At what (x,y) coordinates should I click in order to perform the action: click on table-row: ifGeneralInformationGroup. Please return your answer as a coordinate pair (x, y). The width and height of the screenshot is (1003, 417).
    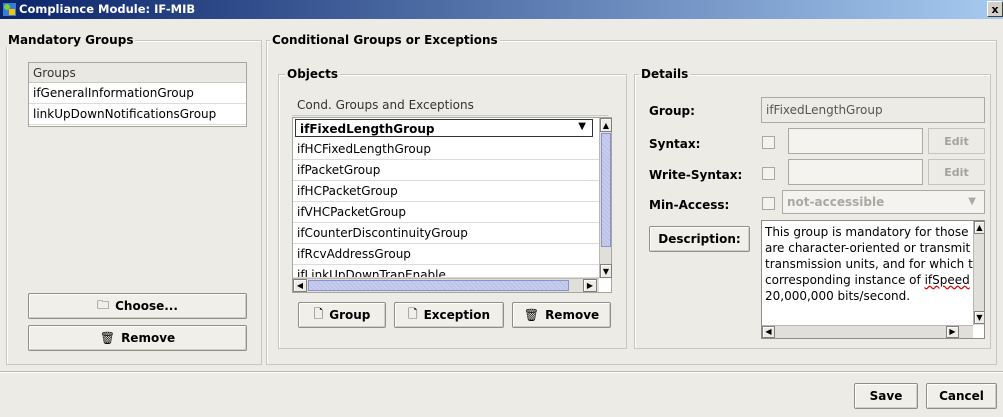
    Looking at the image, I should click on (137, 93).